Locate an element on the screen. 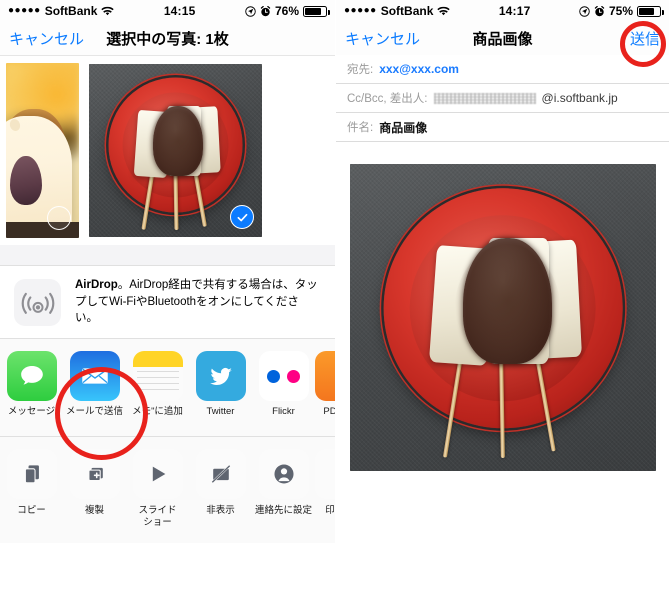  share-app-mail: メールで送信 is located at coordinates (94, 389).